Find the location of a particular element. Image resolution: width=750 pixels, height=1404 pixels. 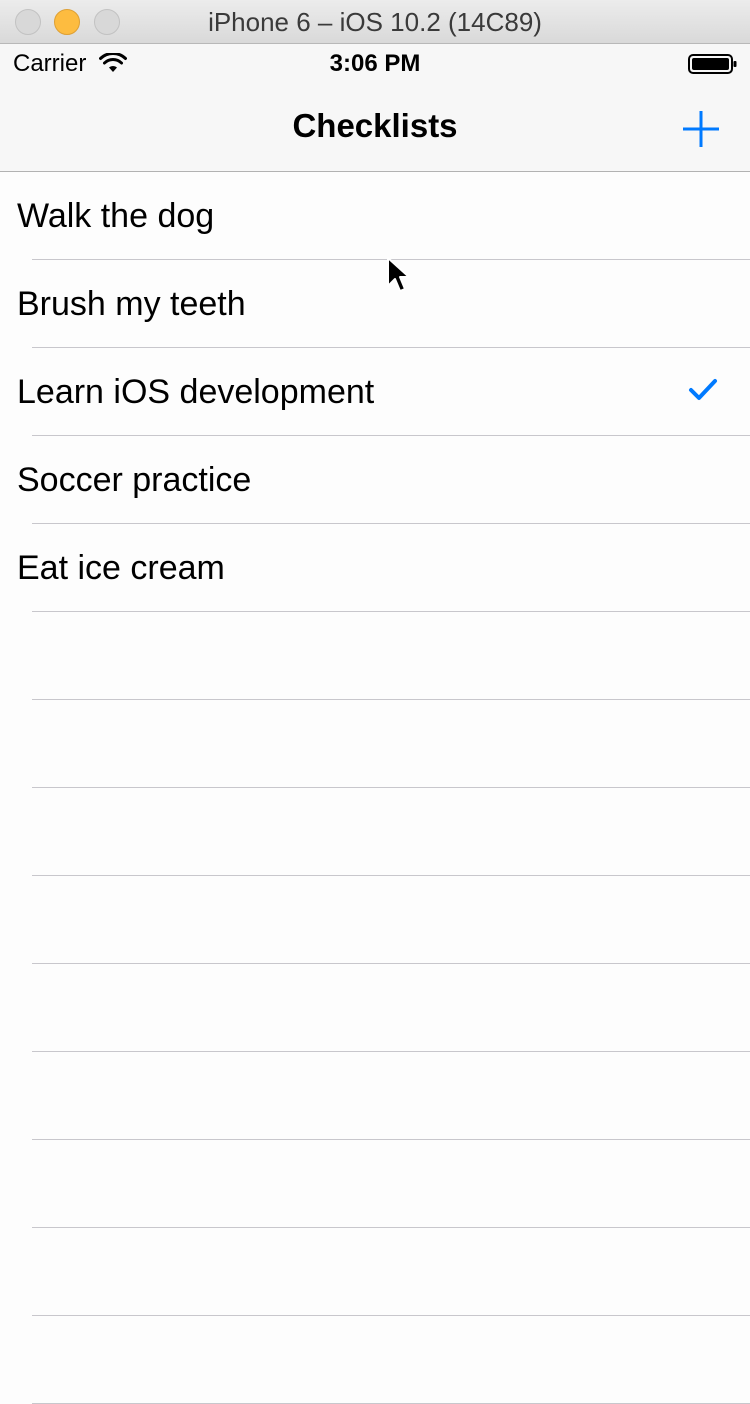

row-label: Eat ice cream is located at coordinates (121, 568).